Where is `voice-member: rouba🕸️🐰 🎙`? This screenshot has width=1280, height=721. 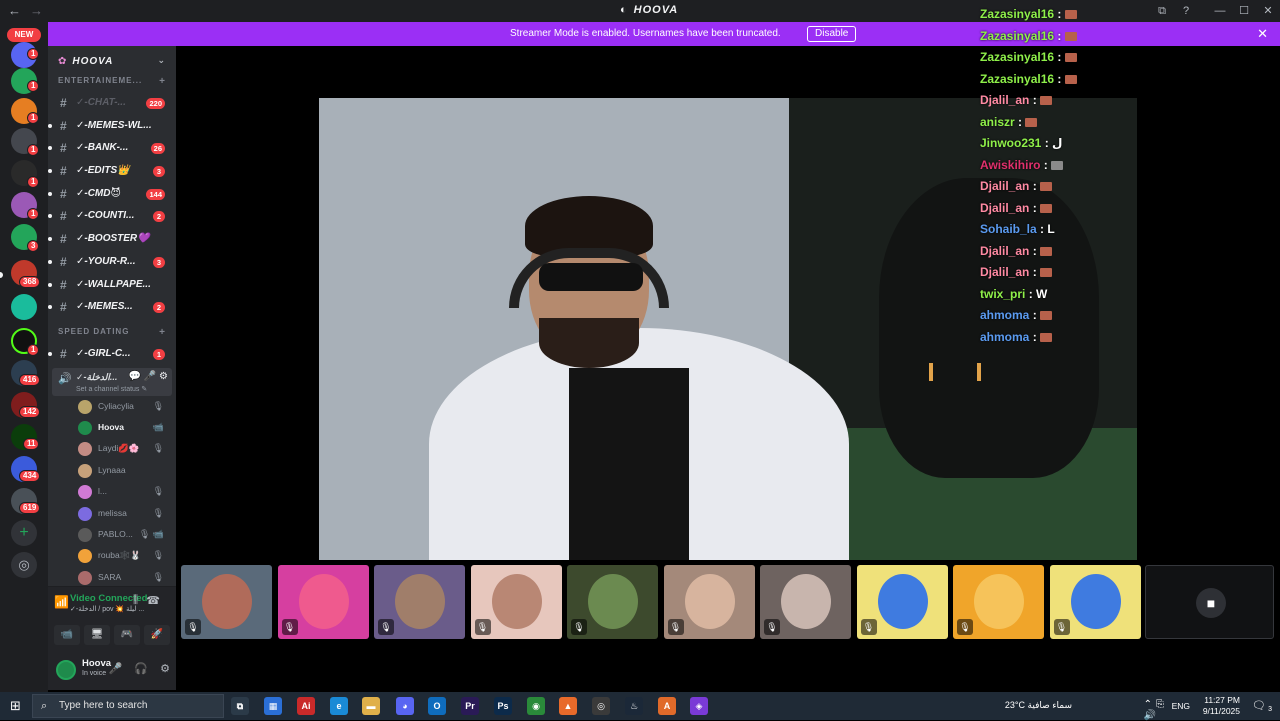 voice-member: rouba🕸️🐰 🎙 is located at coordinates (112, 555).